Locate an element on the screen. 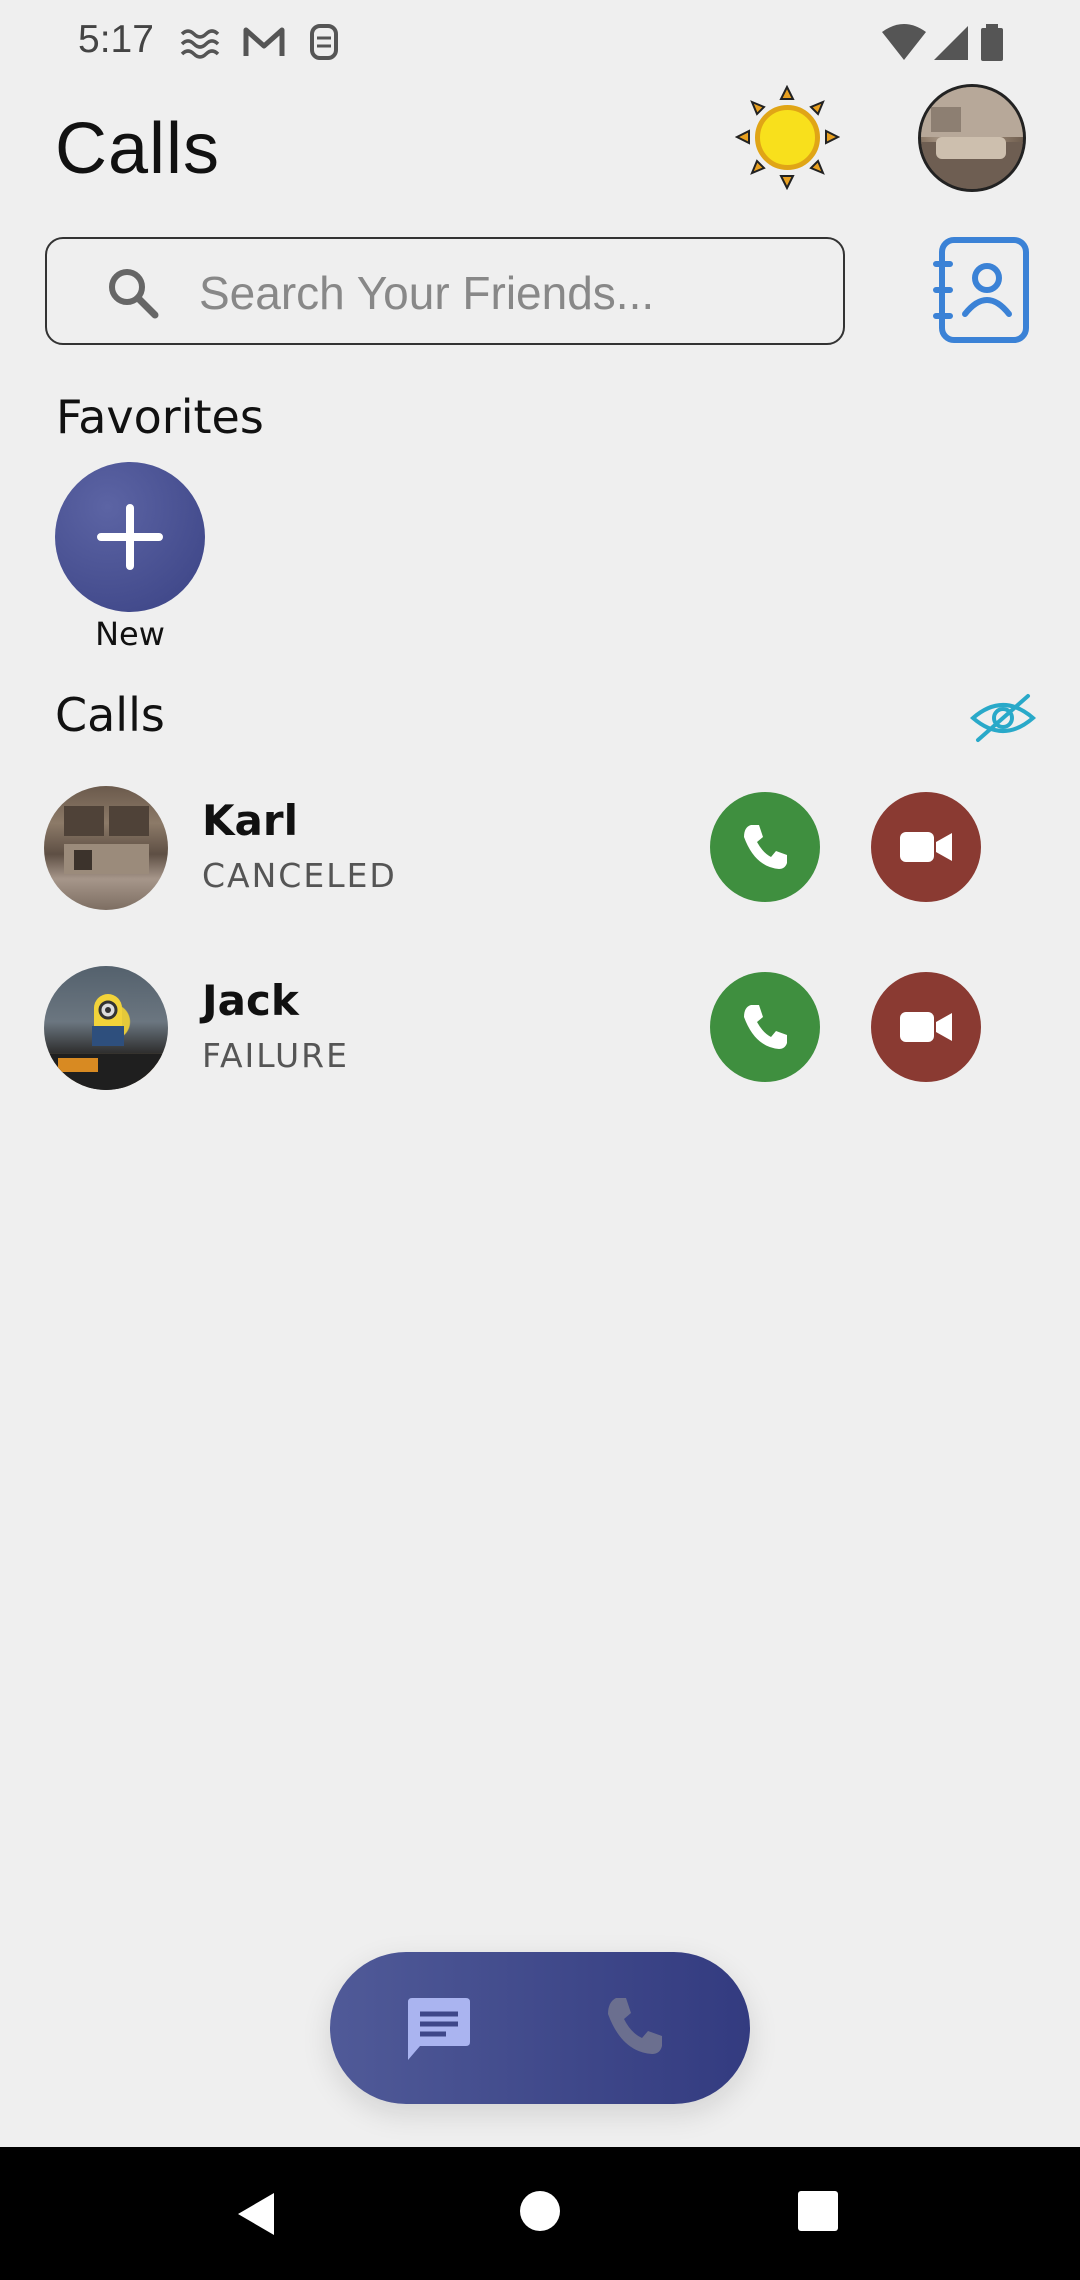 The width and height of the screenshot is (1080, 2280). home-icon is located at coordinates (540, 2211).